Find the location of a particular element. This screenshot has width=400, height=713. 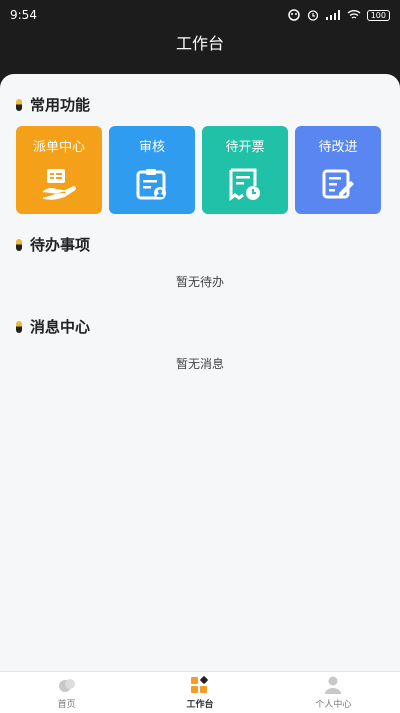

home-icon is located at coordinates (66, 685).